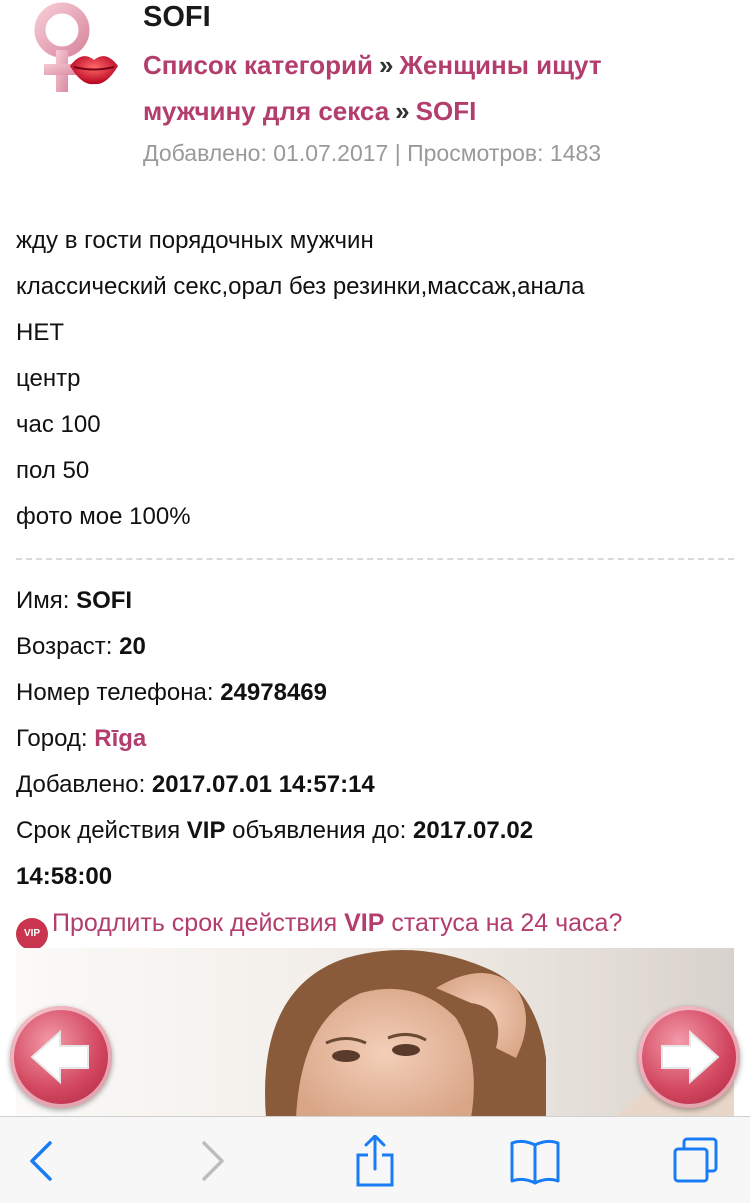 The image size is (750, 1203). What do you see at coordinates (376, 785) in the screenshot?
I see `detail-added: Добавлено: 2017.07.01 14:57:14` at bounding box center [376, 785].